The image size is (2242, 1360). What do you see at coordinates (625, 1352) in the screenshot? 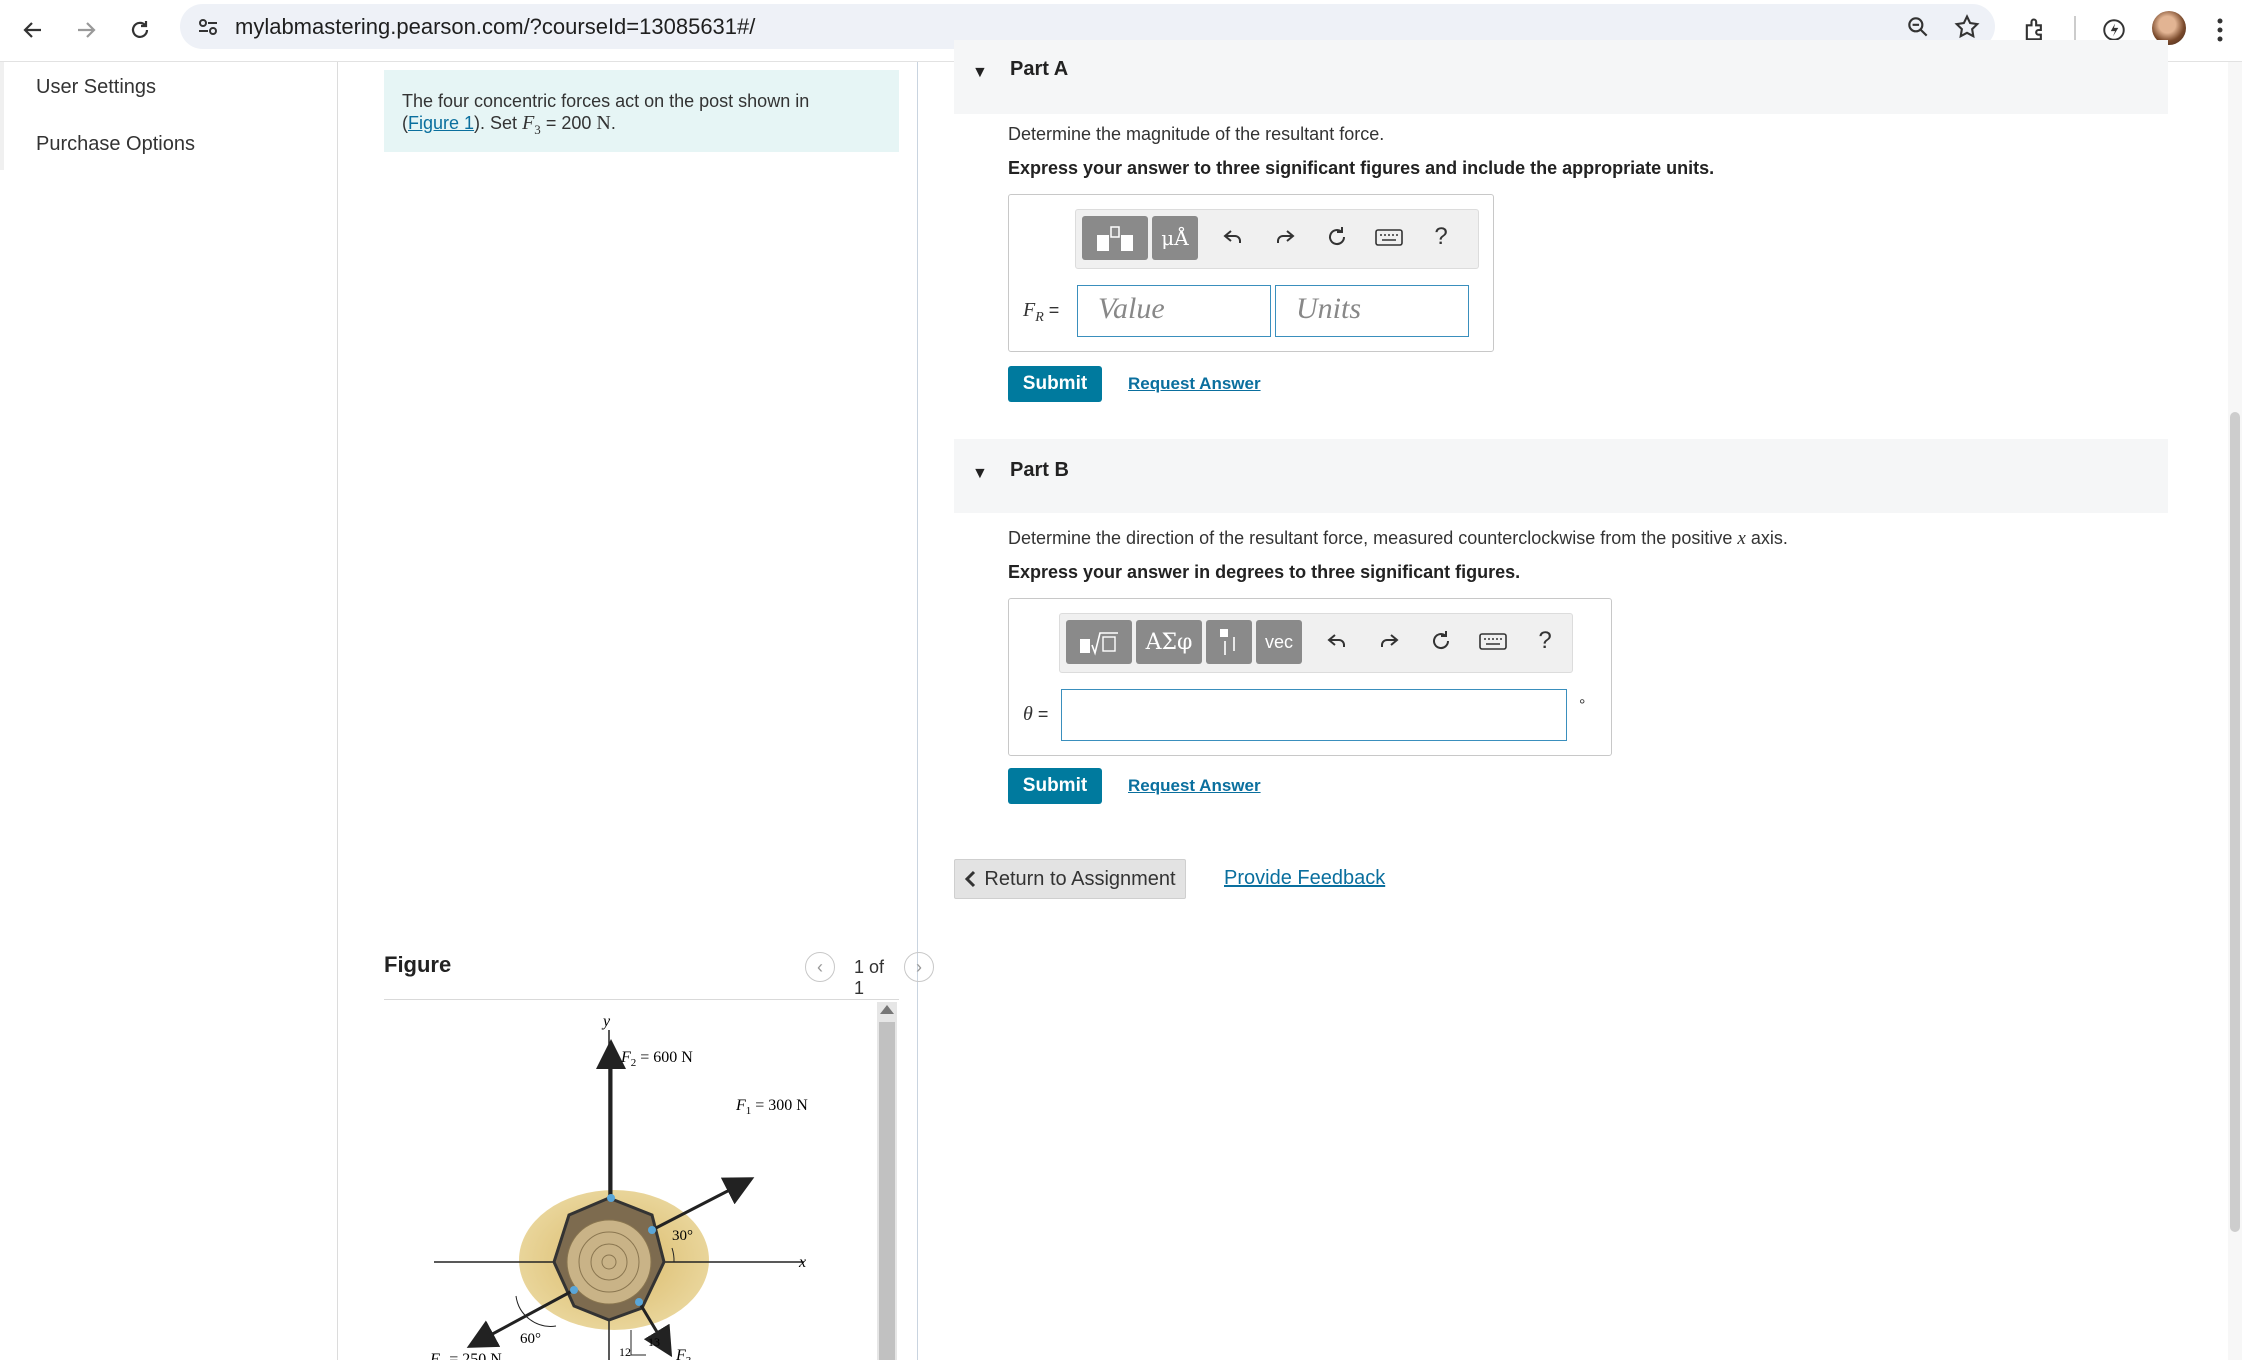
I see `tri-12-label: 12` at bounding box center [625, 1352].